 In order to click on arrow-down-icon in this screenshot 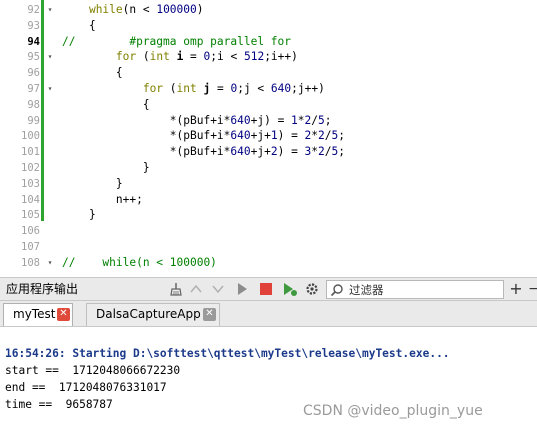, I will do `click(218, 289)`.